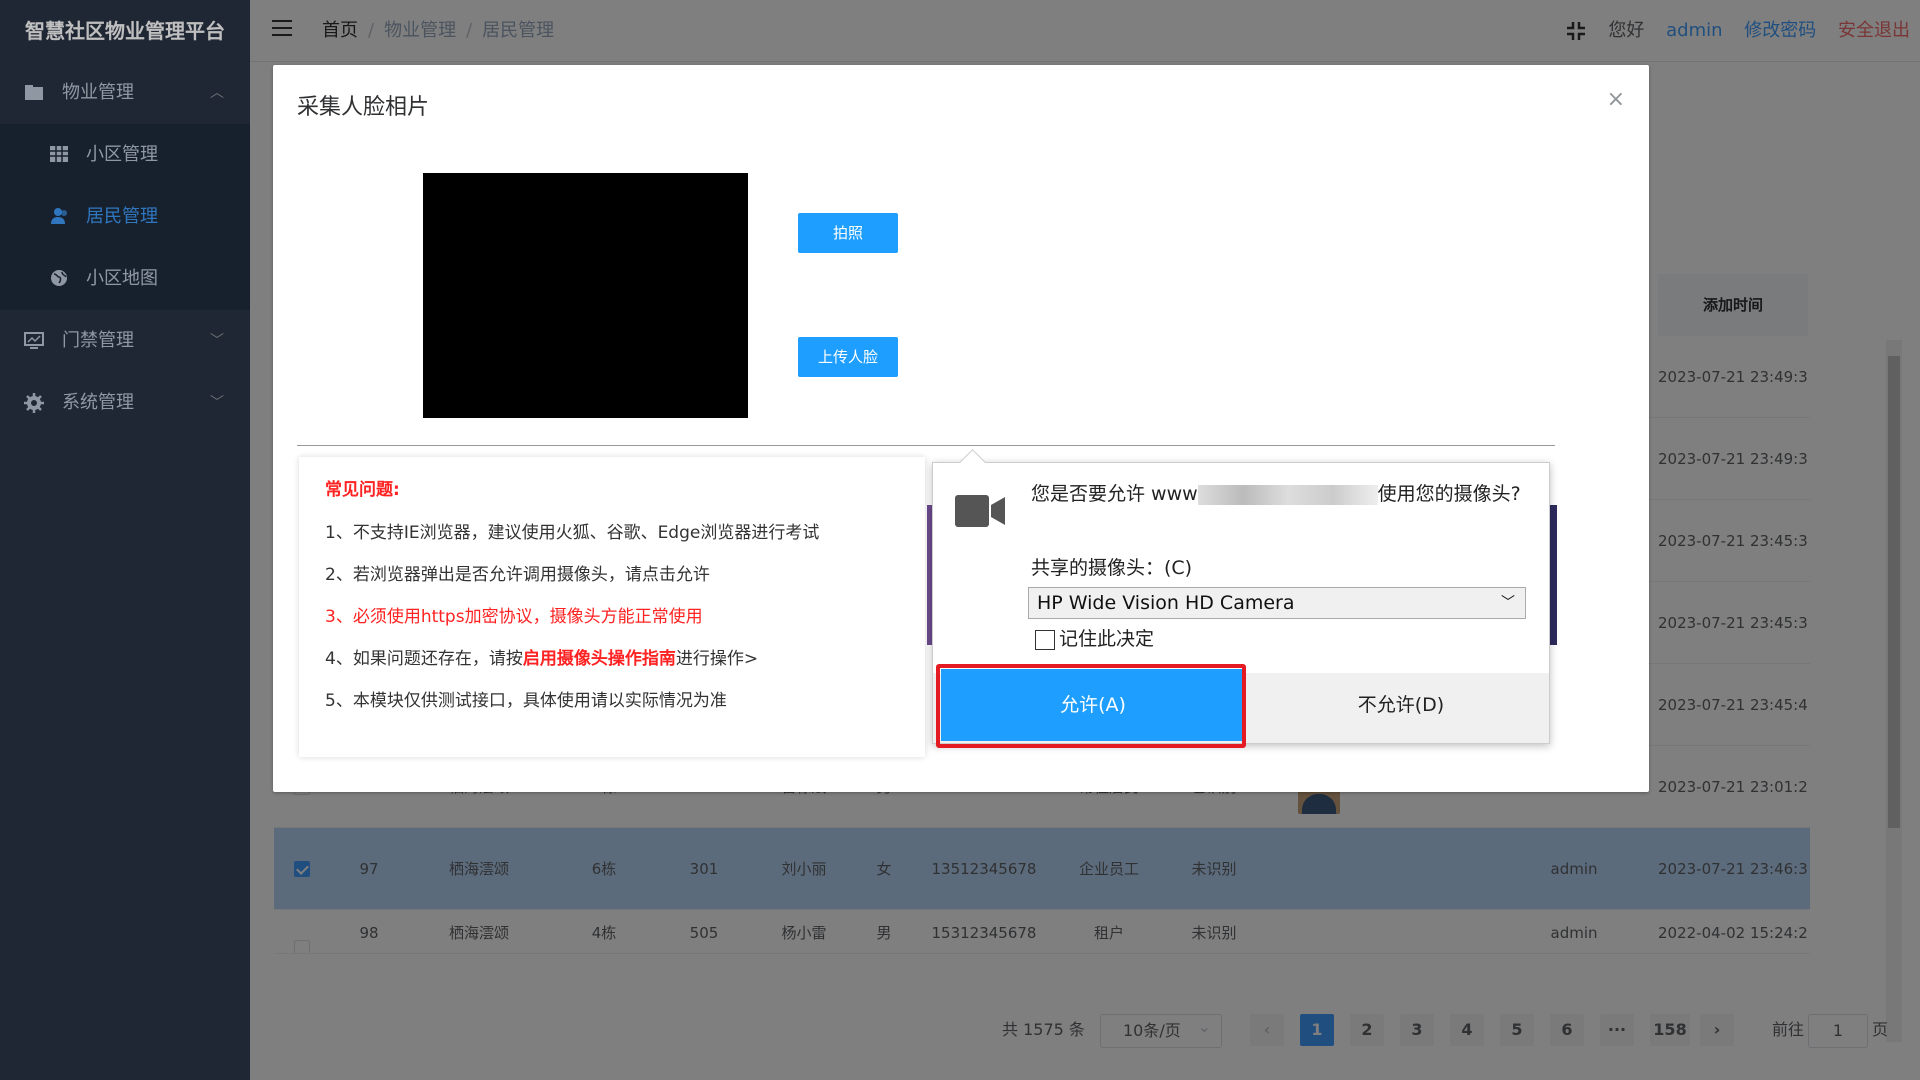  What do you see at coordinates (848, 357) in the screenshot?
I see `upload-face-button: 上传人脸` at bounding box center [848, 357].